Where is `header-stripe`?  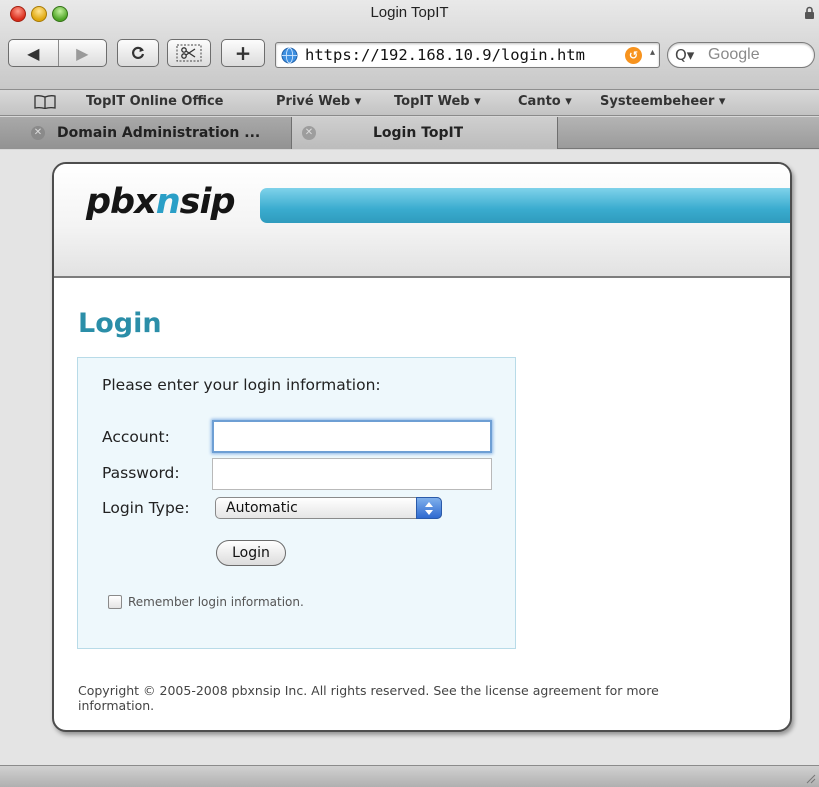
header-stripe is located at coordinates (525, 205).